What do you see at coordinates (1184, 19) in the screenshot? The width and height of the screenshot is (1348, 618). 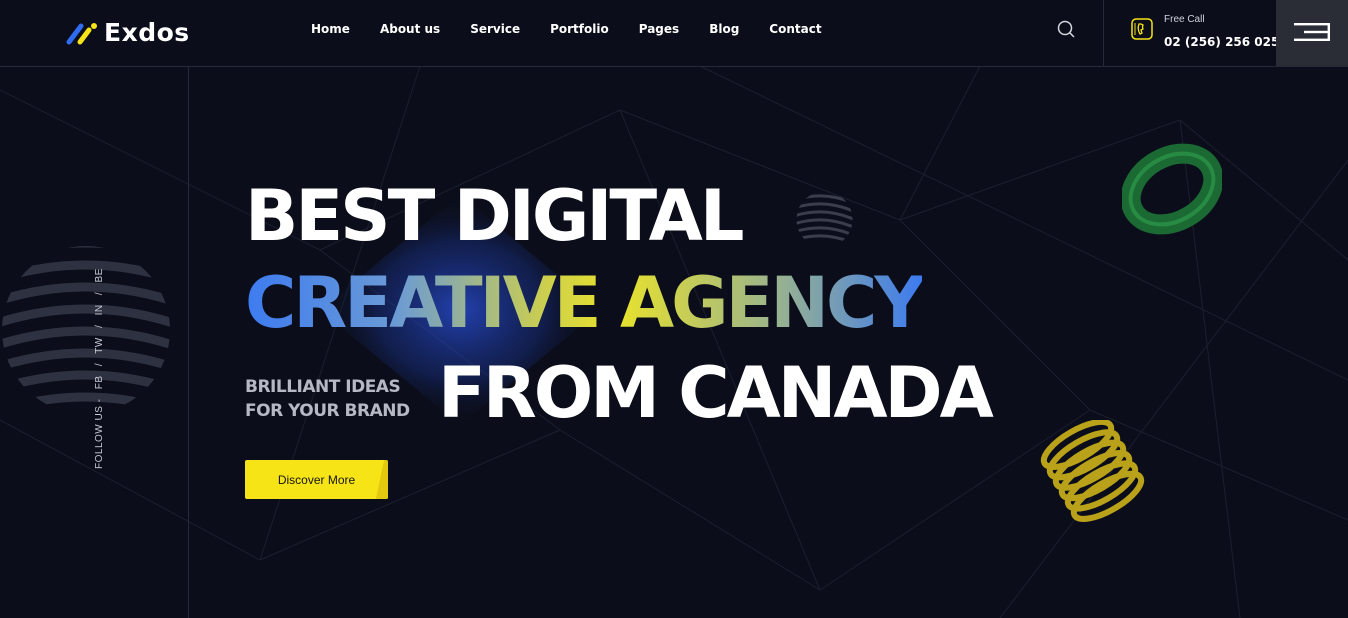 I see `call-label: Free Call` at bounding box center [1184, 19].